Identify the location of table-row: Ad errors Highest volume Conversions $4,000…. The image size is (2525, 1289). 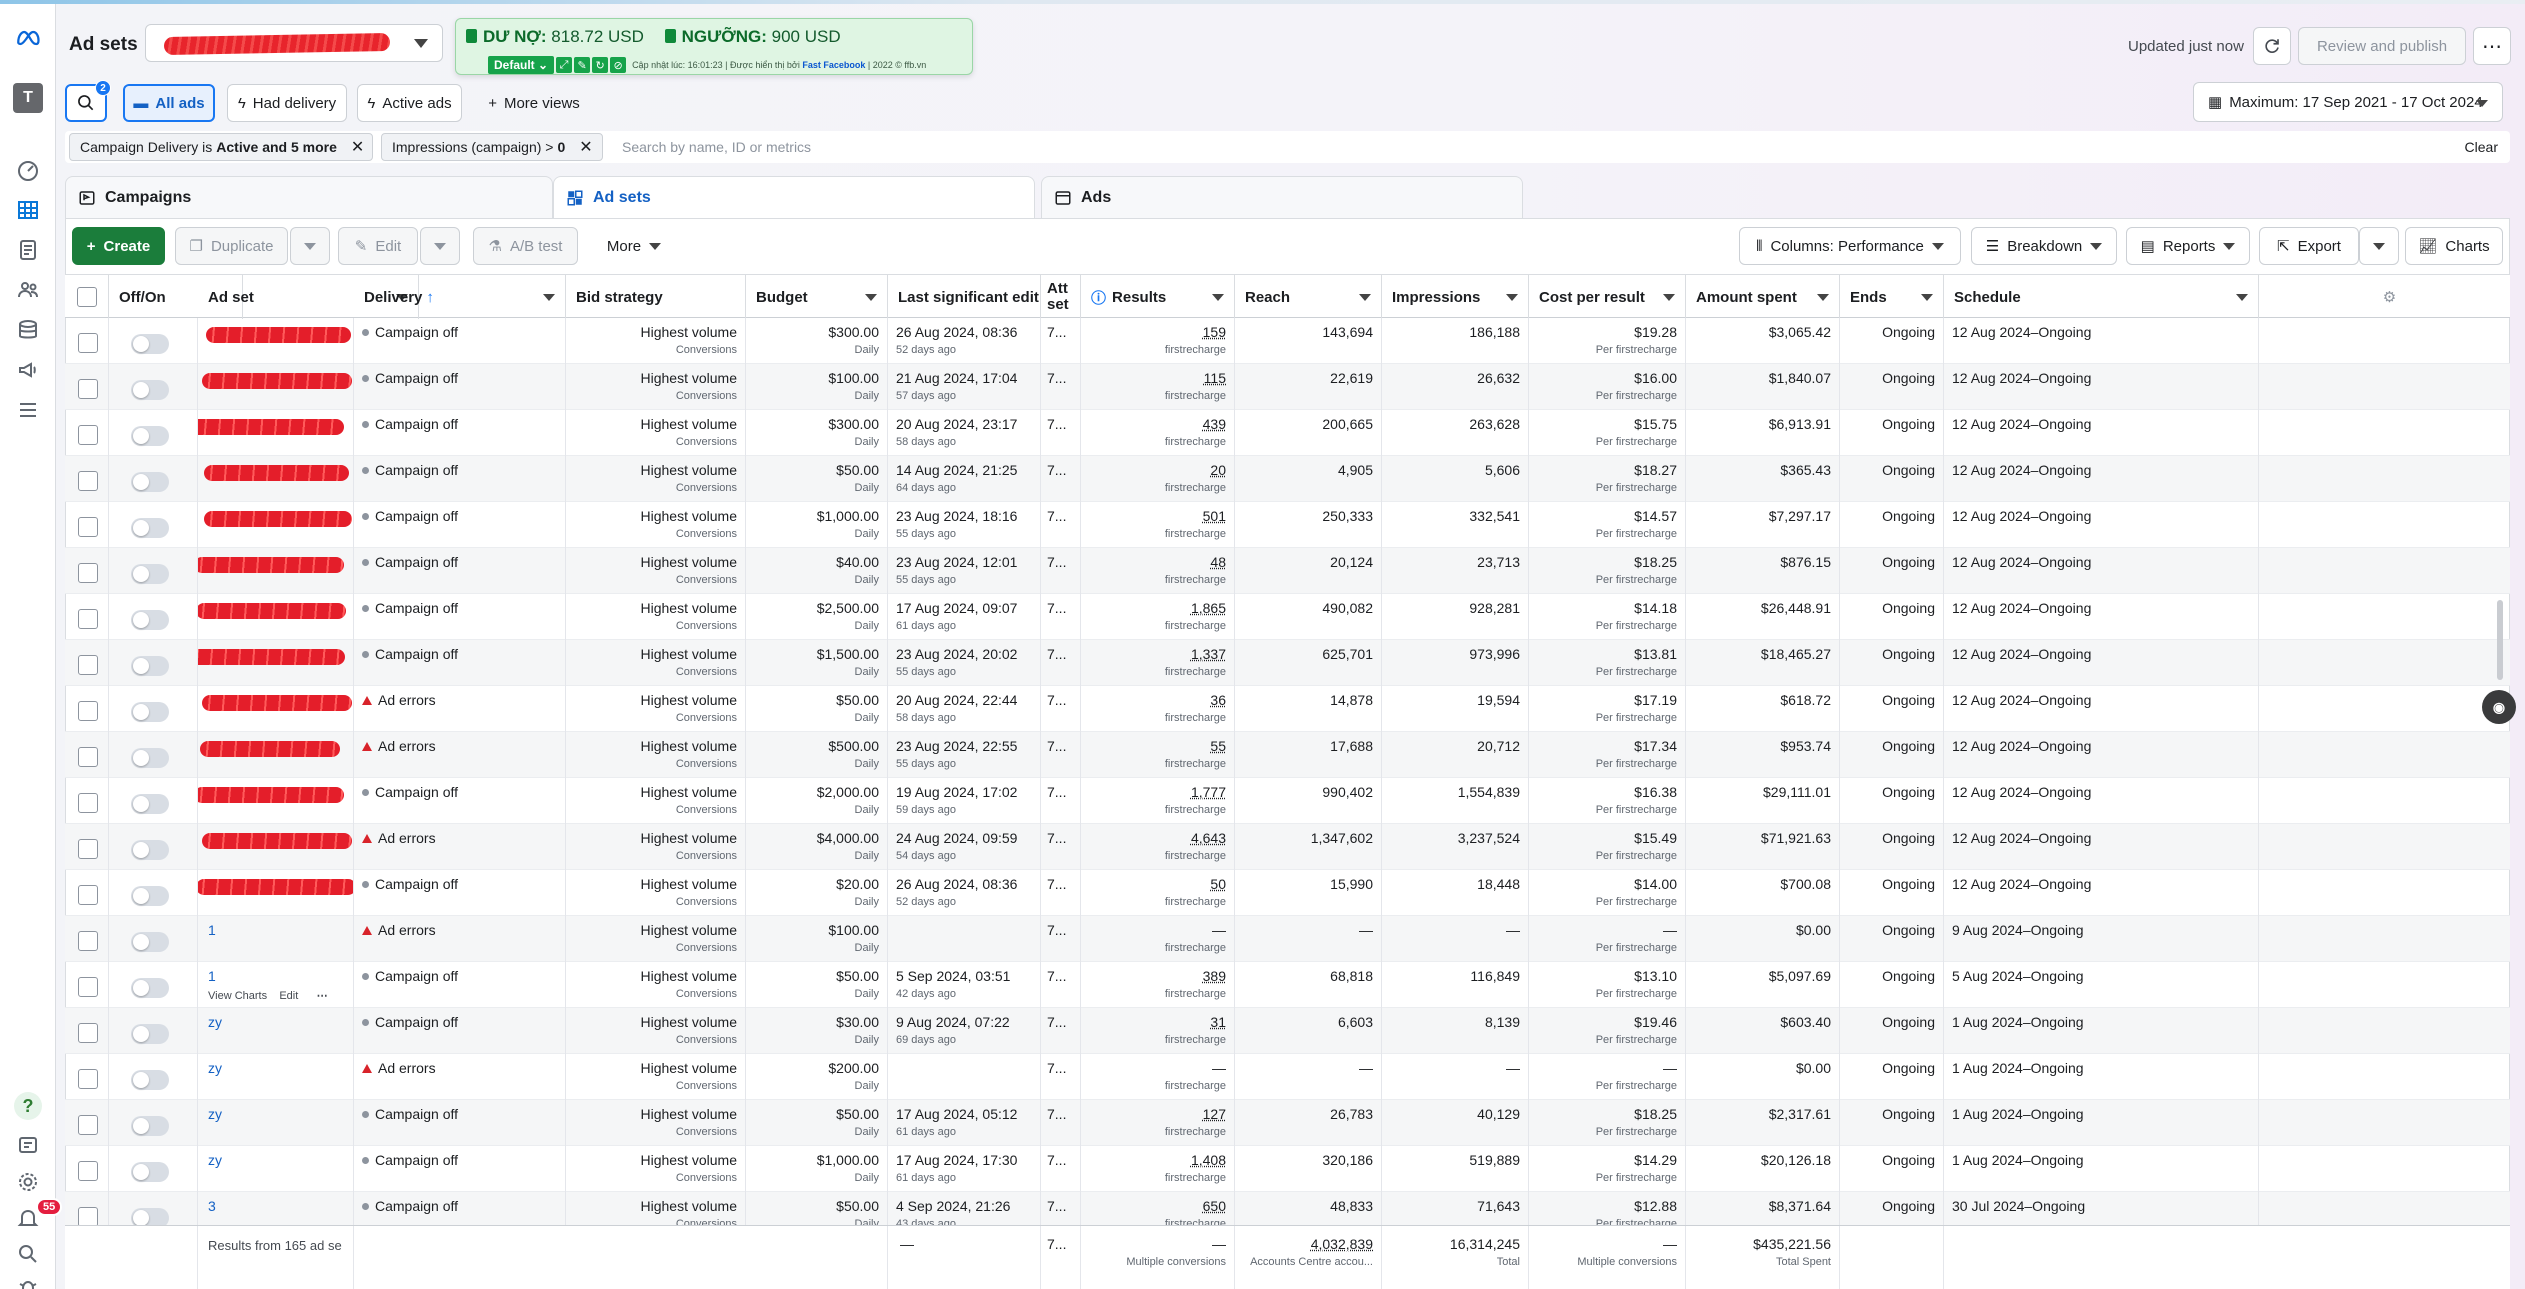
(1287, 847).